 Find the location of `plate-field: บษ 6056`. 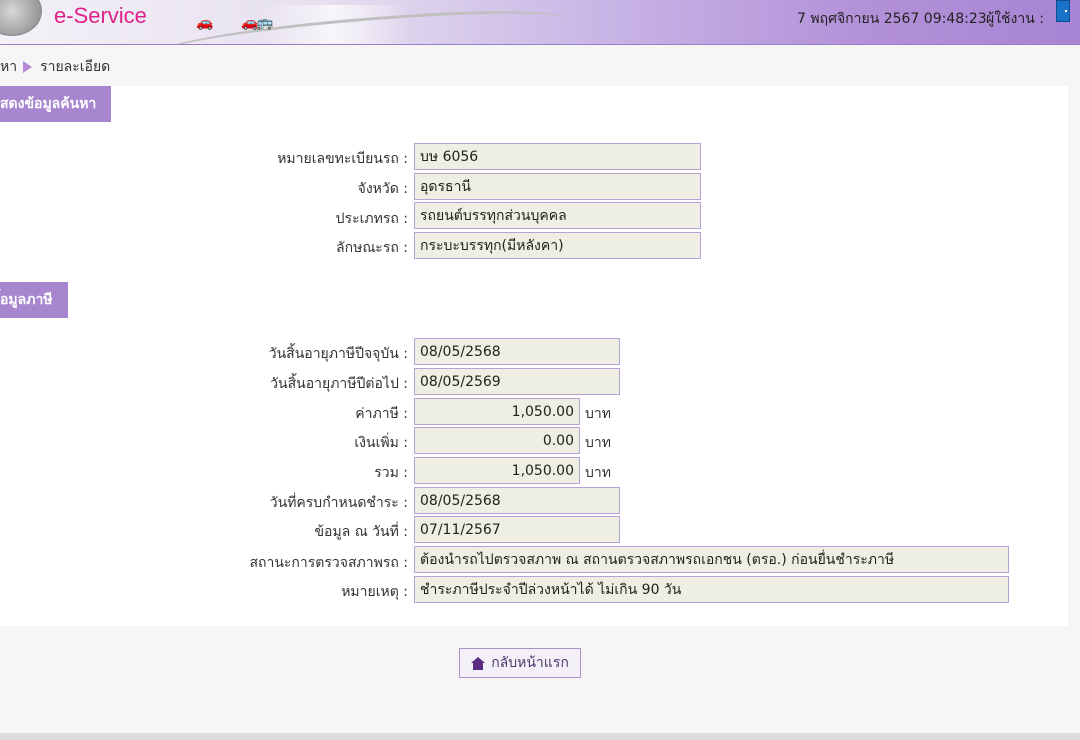

plate-field: บษ 6056 is located at coordinates (557, 156).